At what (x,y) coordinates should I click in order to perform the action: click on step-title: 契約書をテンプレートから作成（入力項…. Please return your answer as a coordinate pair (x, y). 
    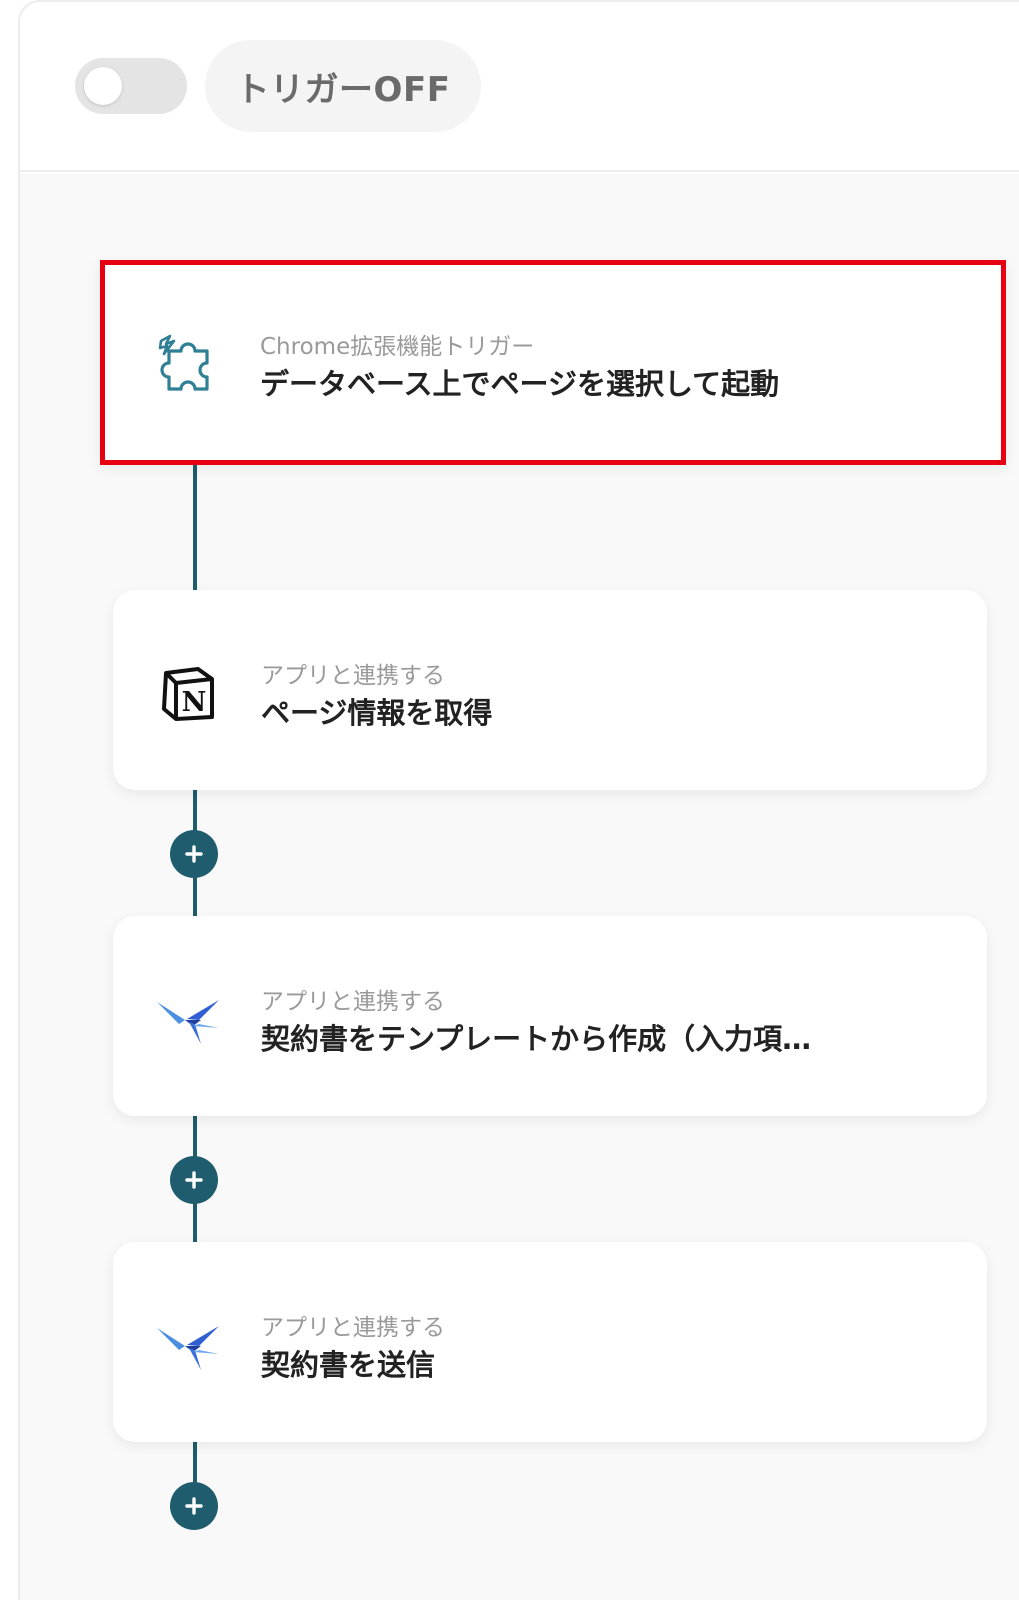
    Looking at the image, I should click on (536, 1039).